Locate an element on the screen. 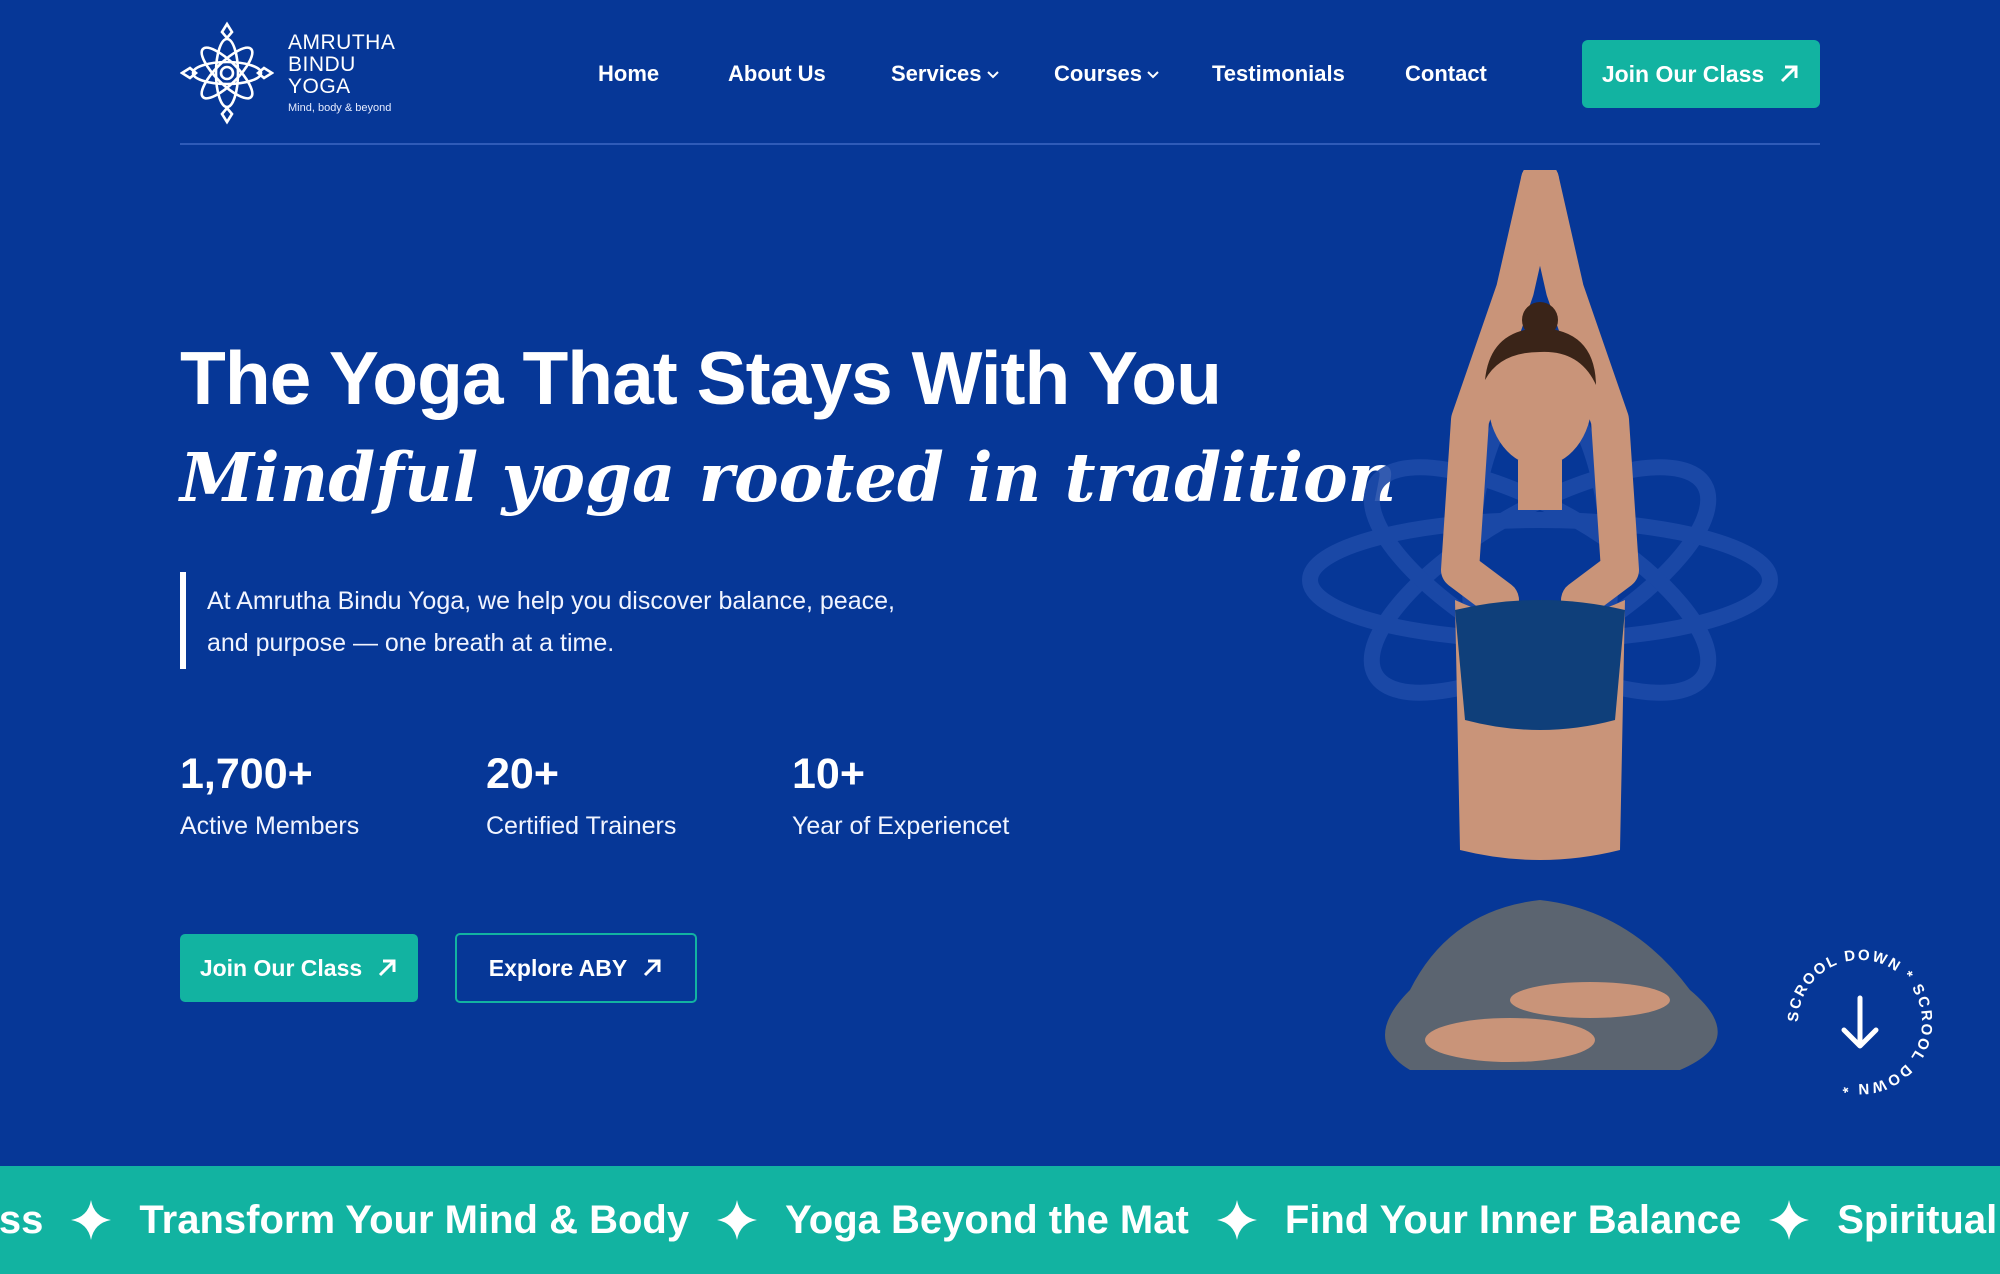 The image size is (2000, 1274). nav-item-label: Services is located at coordinates (936, 73).